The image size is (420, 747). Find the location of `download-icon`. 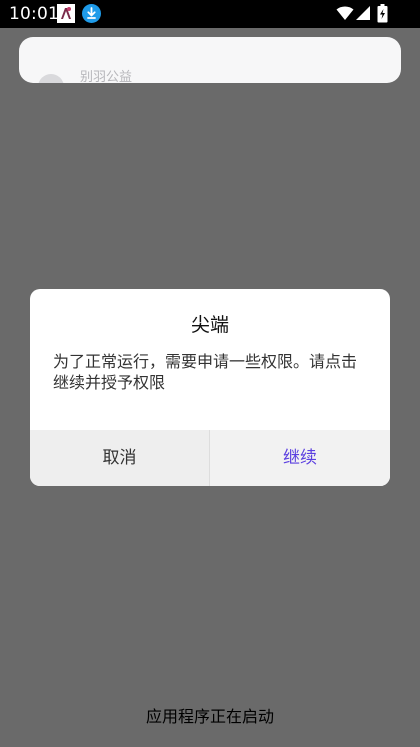

download-icon is located at coordinates (91, 13).